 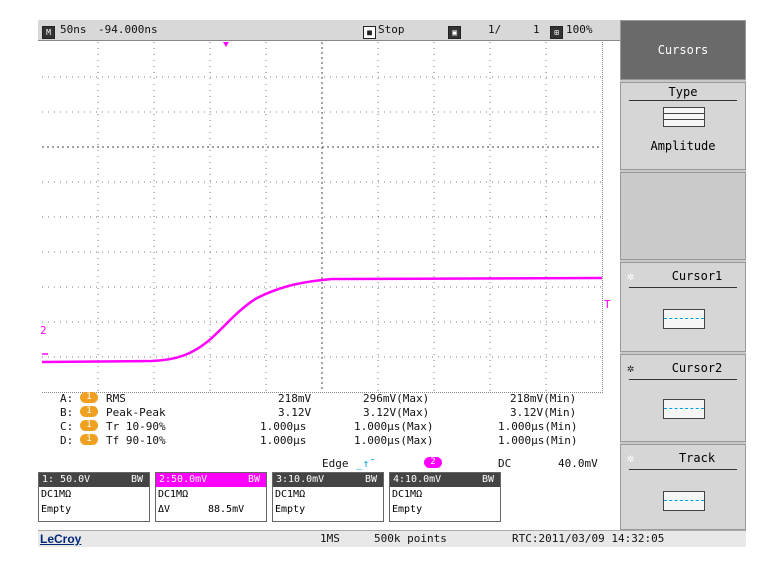 What do you see at coordinates (697, 276) in the screenshot?
I see `cursor1-label: Cursor1` at bounding box center [697, 276].